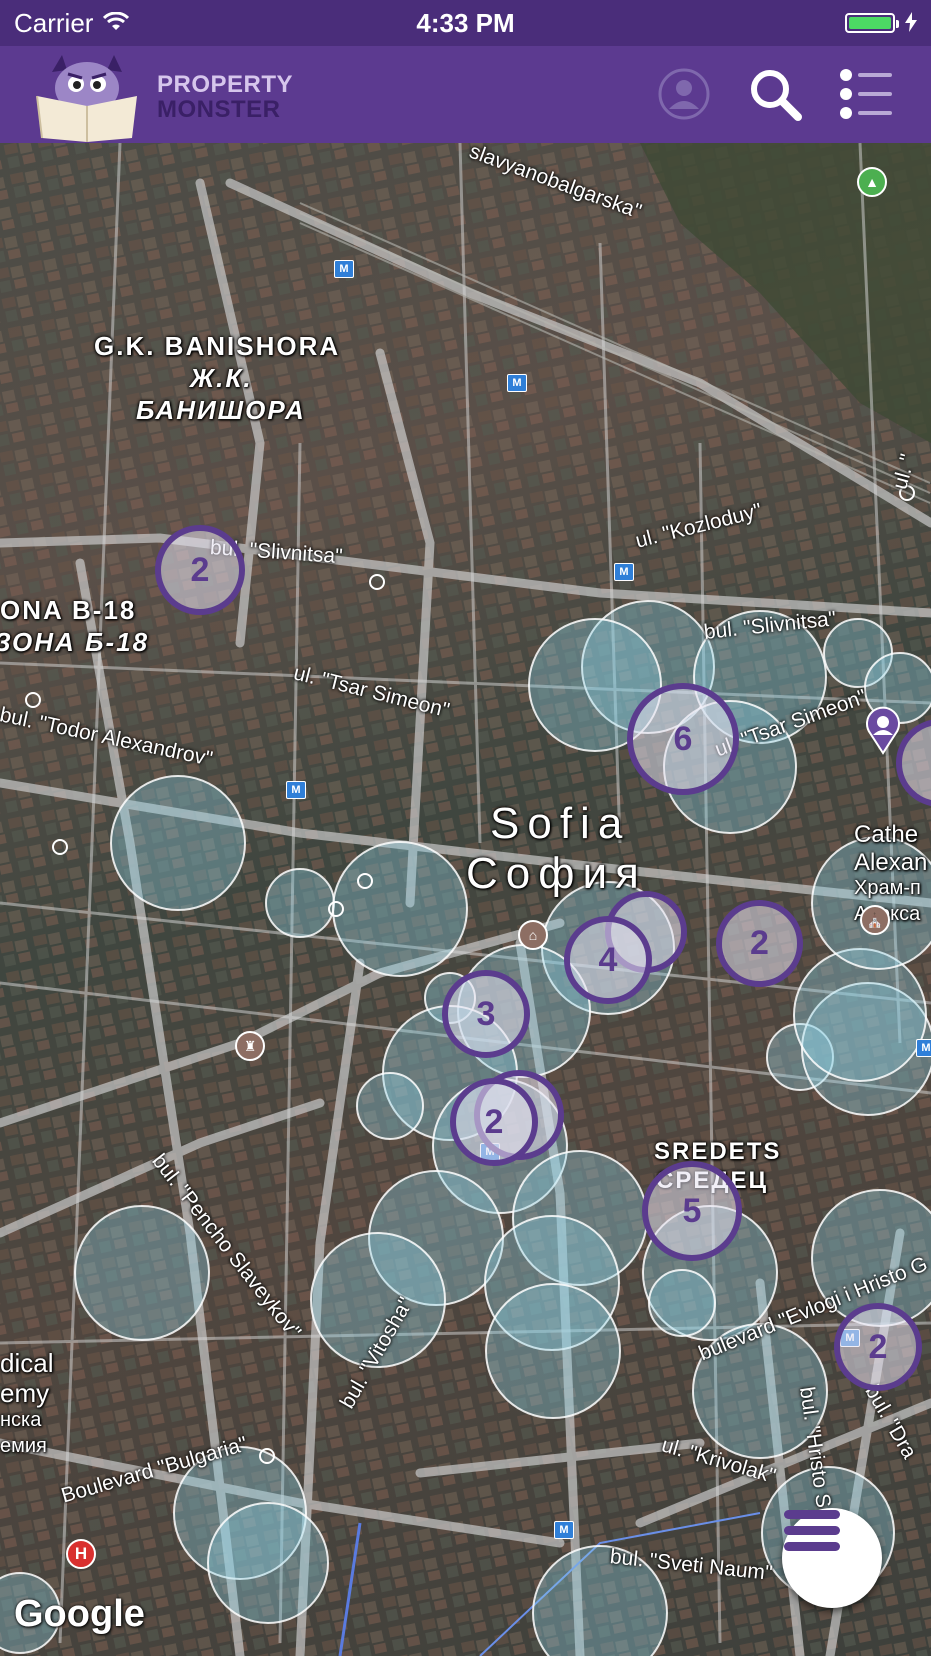 This screenshot has height=1656, width=931. I want to click on floating-menu-button, so click(832, 1558).